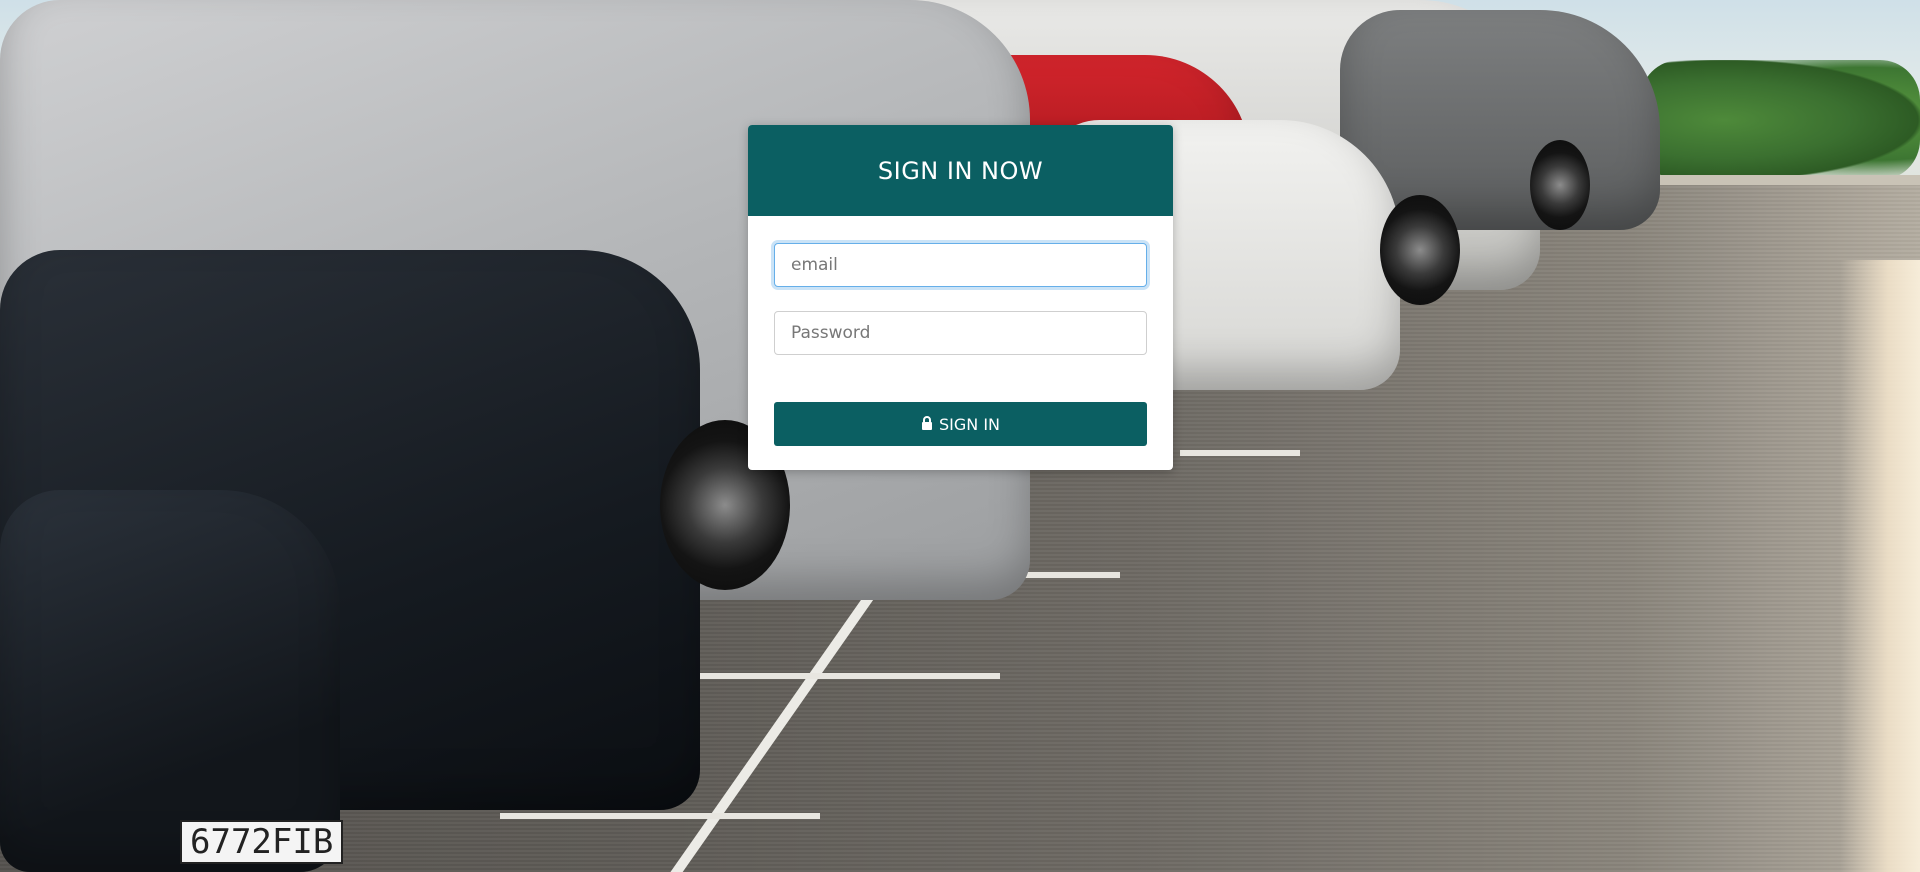 This screenshot has width=1920, height=872. I want to click on background-curb, so click(1790, 180).